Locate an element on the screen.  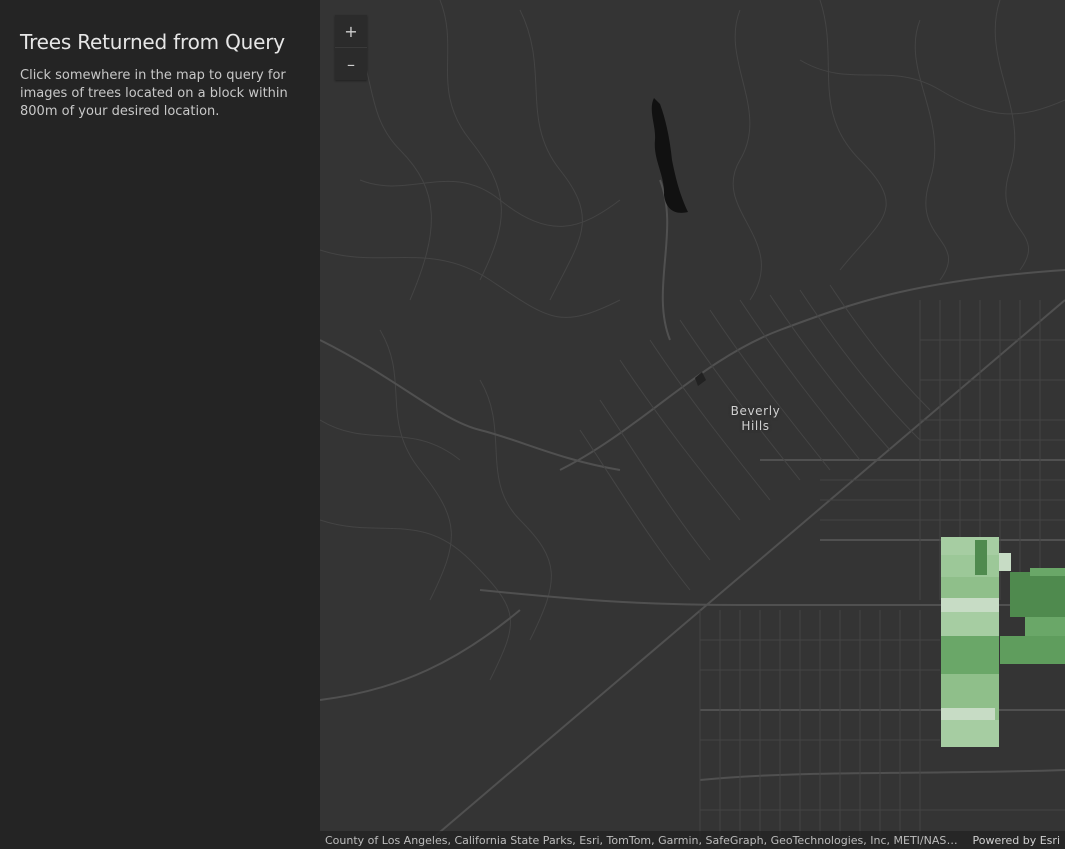
panel-title: Trees Returned from Query is located at coordinates (152, 42).